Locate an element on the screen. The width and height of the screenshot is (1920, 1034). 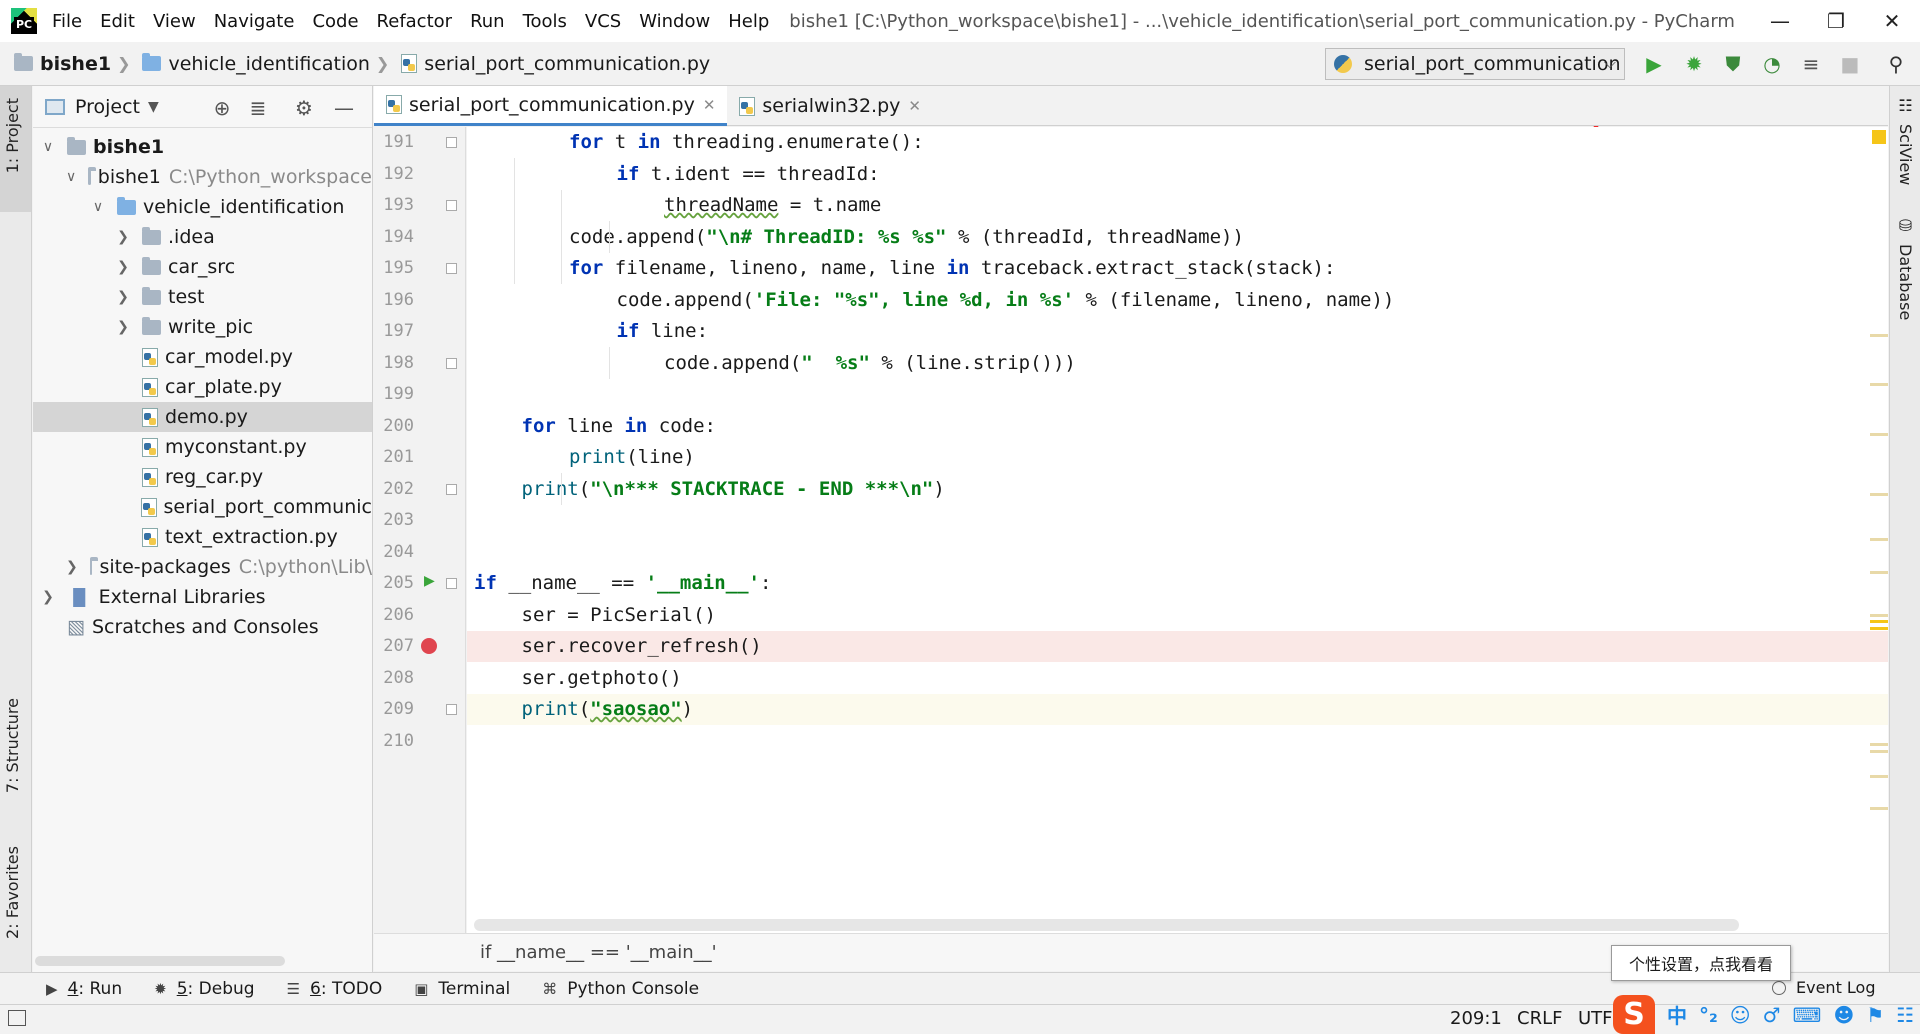
horizontal-scrollbar is located at coordinates (160, 961).